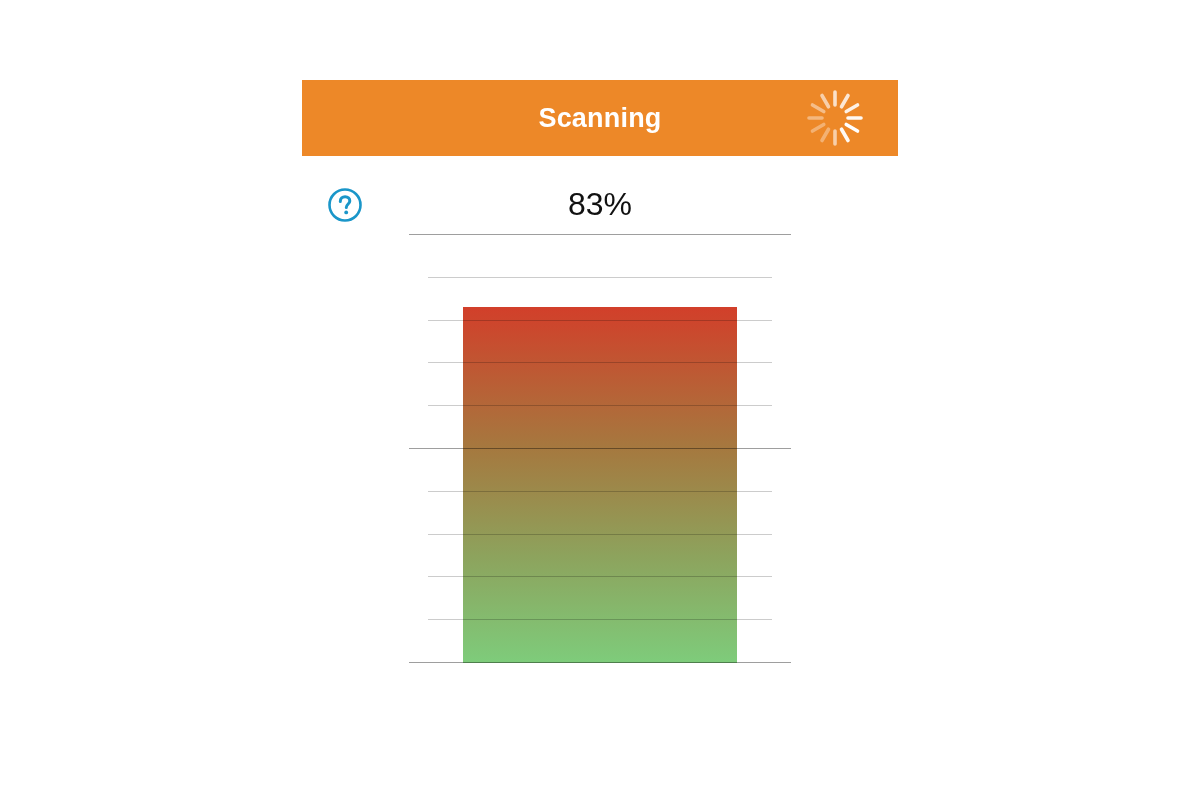 The height and width of the screenshot is (800, 1200). What do you see at coordinates (345, 204) in the screenshot?
I see `help-icon` at bounding box center [345, 204].